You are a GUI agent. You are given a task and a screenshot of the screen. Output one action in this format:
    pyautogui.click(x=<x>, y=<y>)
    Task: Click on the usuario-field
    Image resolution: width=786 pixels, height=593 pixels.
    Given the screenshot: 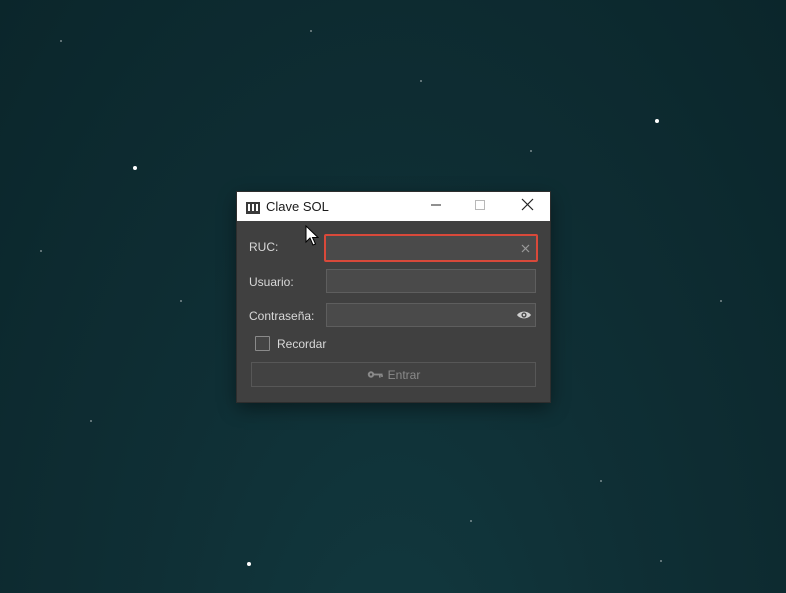 What is the action you would take?
    pyautogui.click(x=431, y=281)
    